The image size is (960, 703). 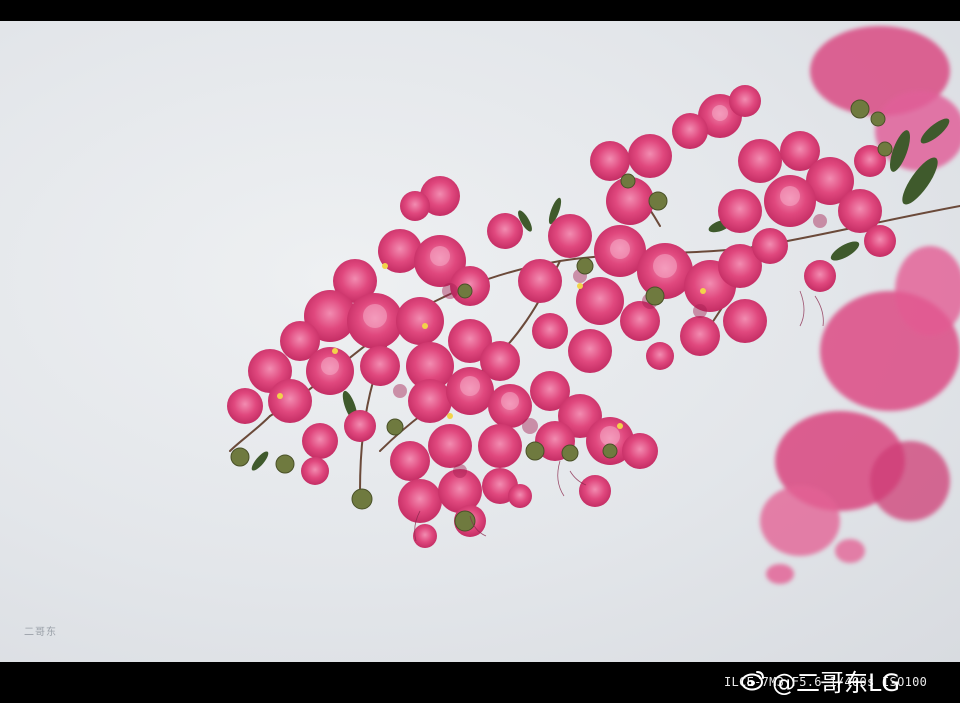 What do you see at coordinates (836, 682) in the screenshot?
I see `watermark-text: @二哥东LG` at bounding box center [836, 682].